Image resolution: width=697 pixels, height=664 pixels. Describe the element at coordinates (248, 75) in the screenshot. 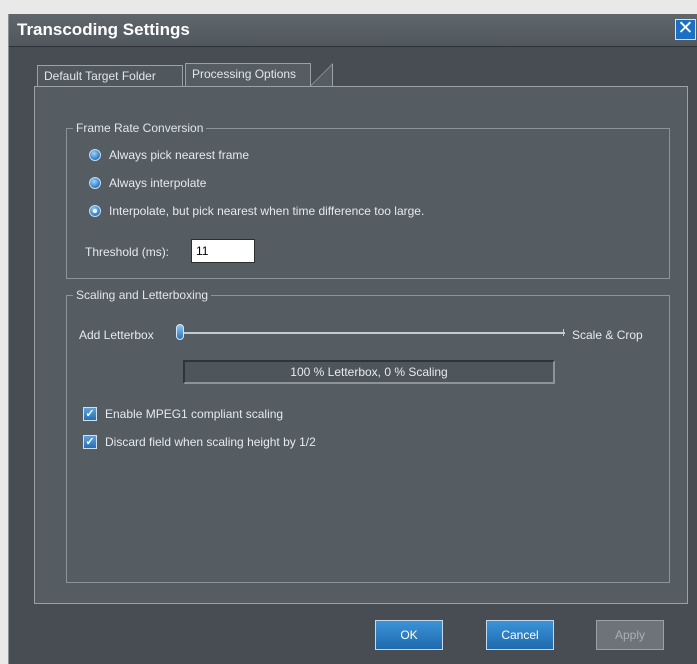

I see `tab-processing-options: Processing Options` at that location.